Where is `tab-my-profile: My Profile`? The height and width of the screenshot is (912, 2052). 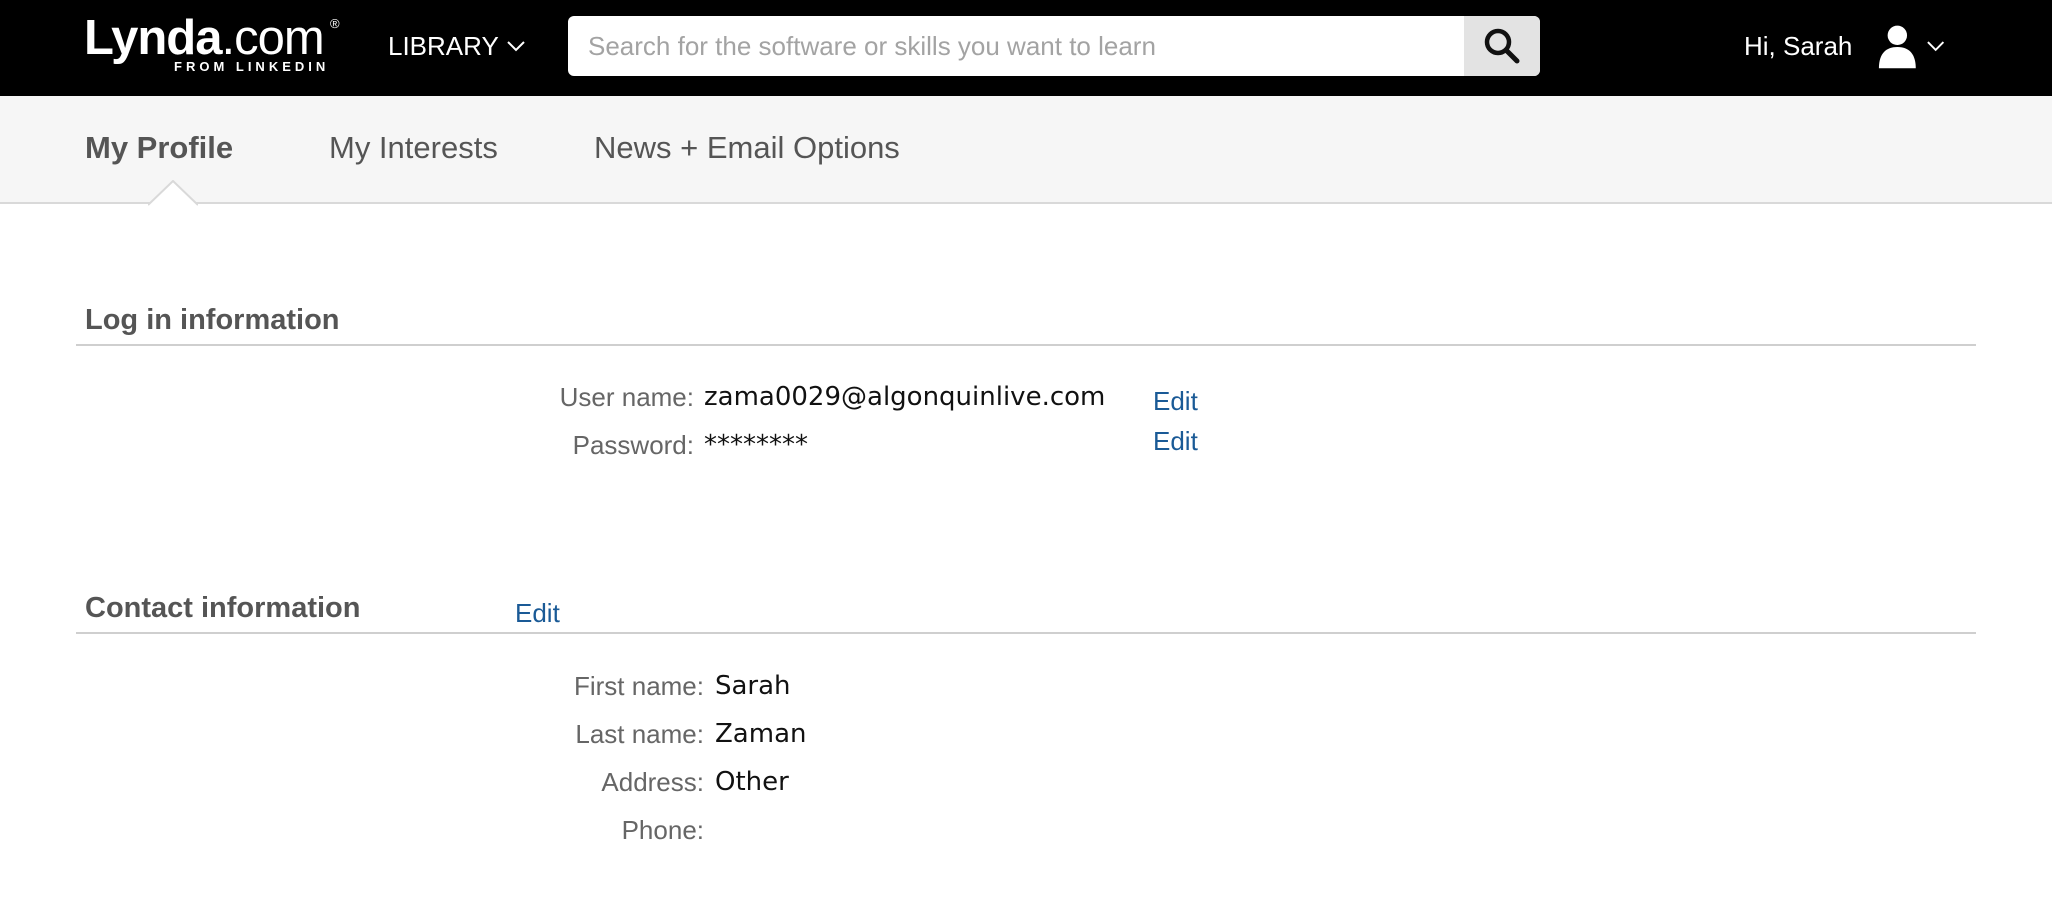 tab-my-profile: My Profile is located at coordinates (159, 148).